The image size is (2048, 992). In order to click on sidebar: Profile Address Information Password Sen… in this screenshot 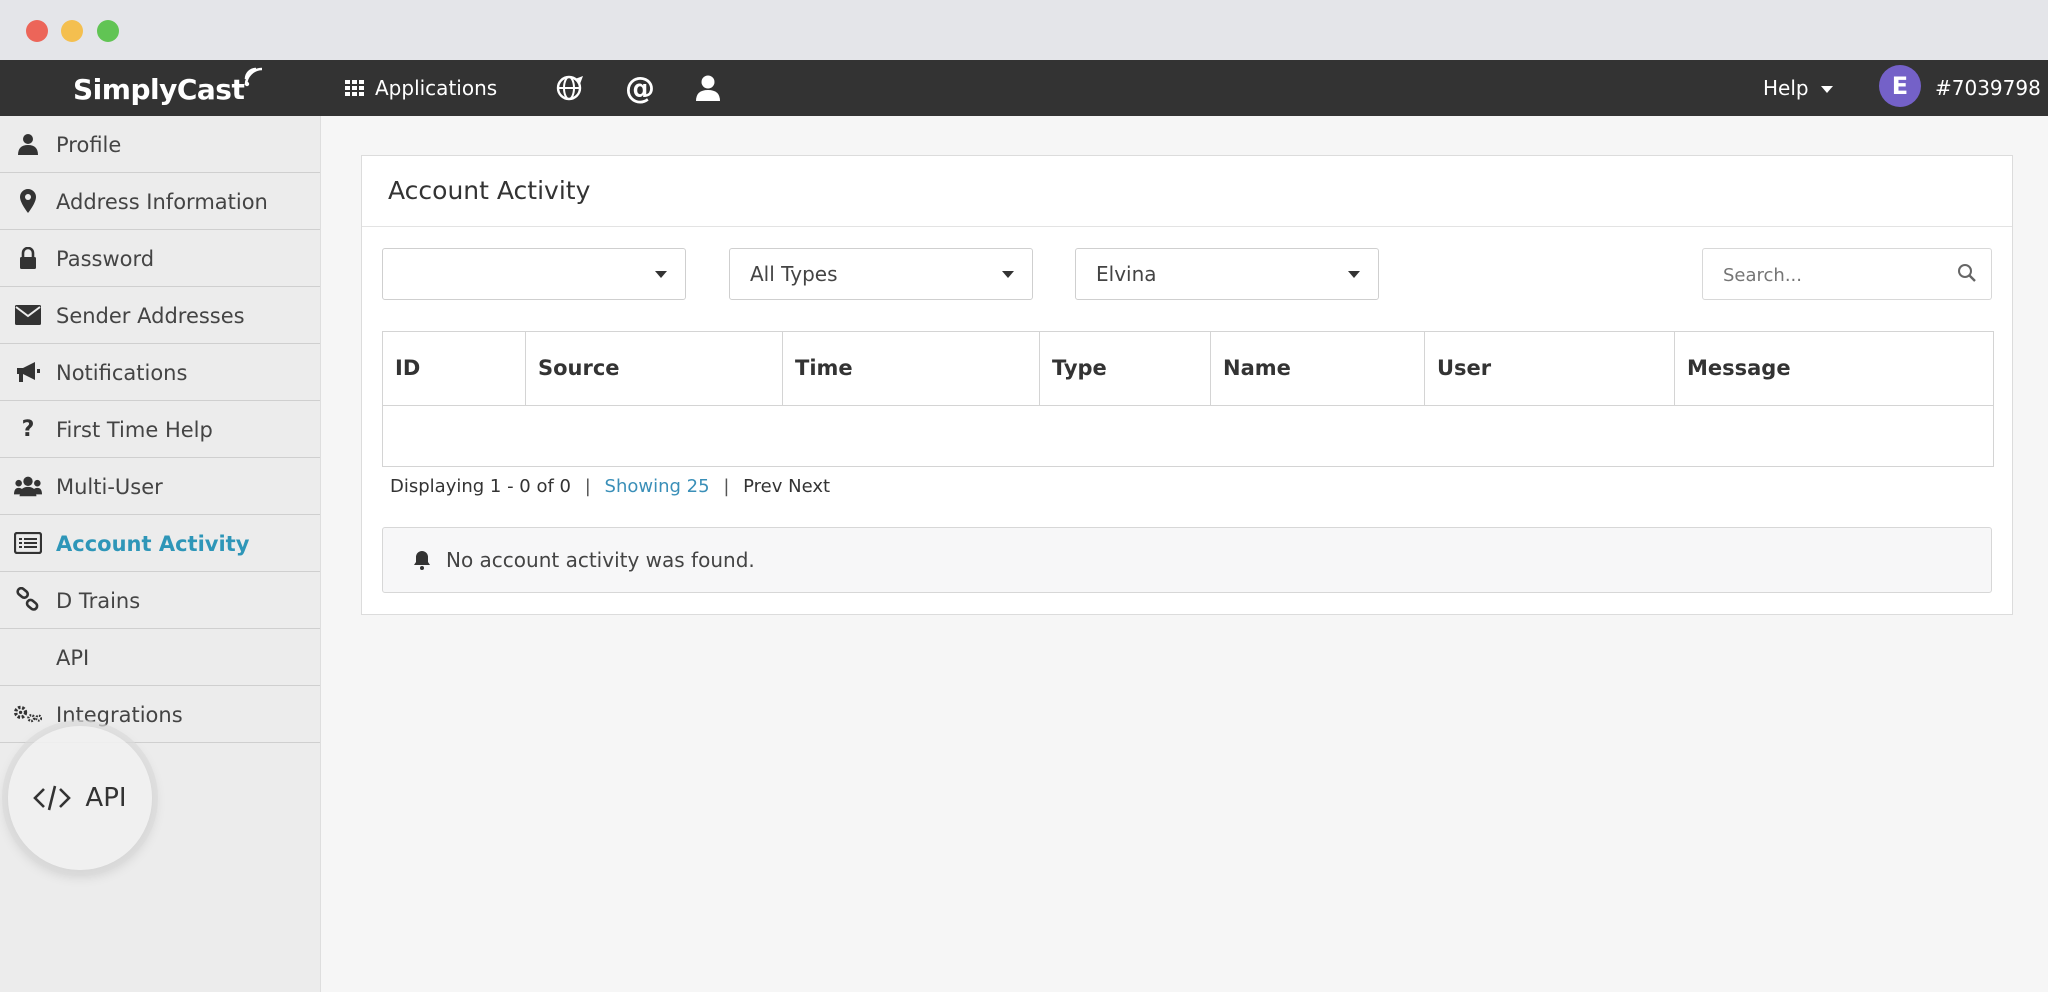, I will do `click(160, 554)`.